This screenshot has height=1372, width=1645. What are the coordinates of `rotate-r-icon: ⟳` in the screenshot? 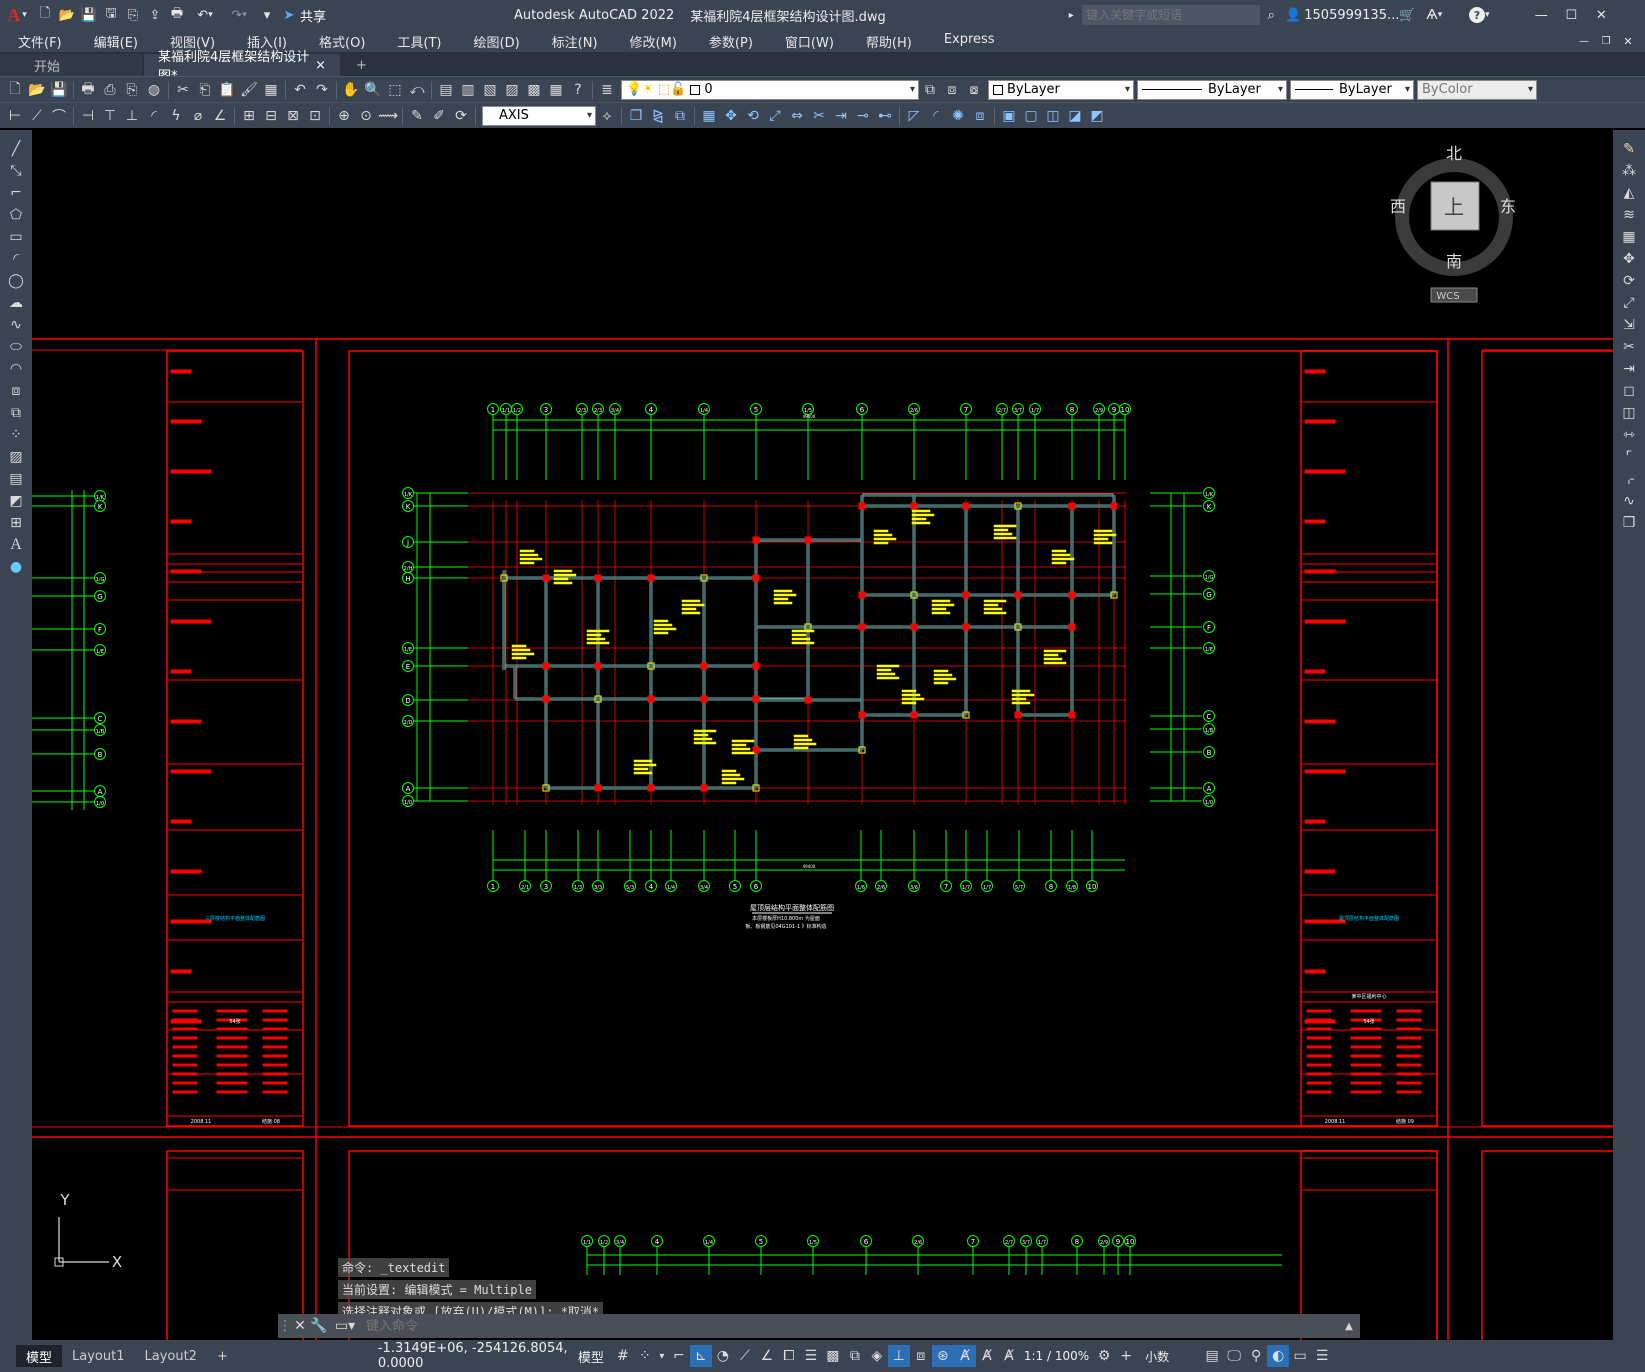 It's located at (1629, 281).